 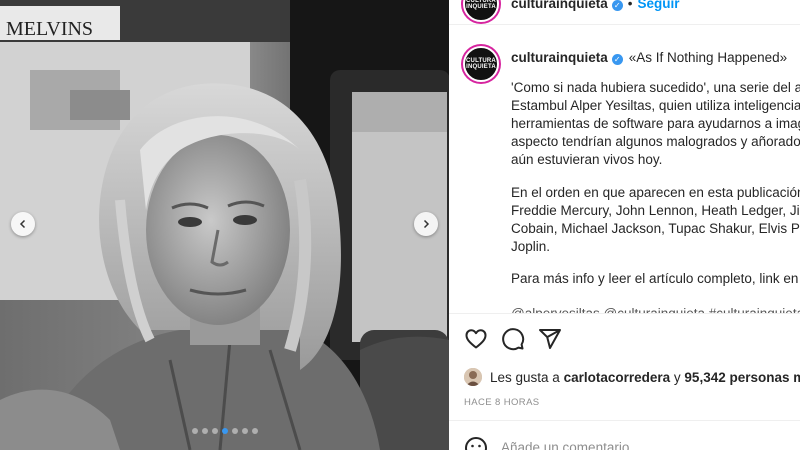 I want to click on comment-input, so click(x=641, y=445).